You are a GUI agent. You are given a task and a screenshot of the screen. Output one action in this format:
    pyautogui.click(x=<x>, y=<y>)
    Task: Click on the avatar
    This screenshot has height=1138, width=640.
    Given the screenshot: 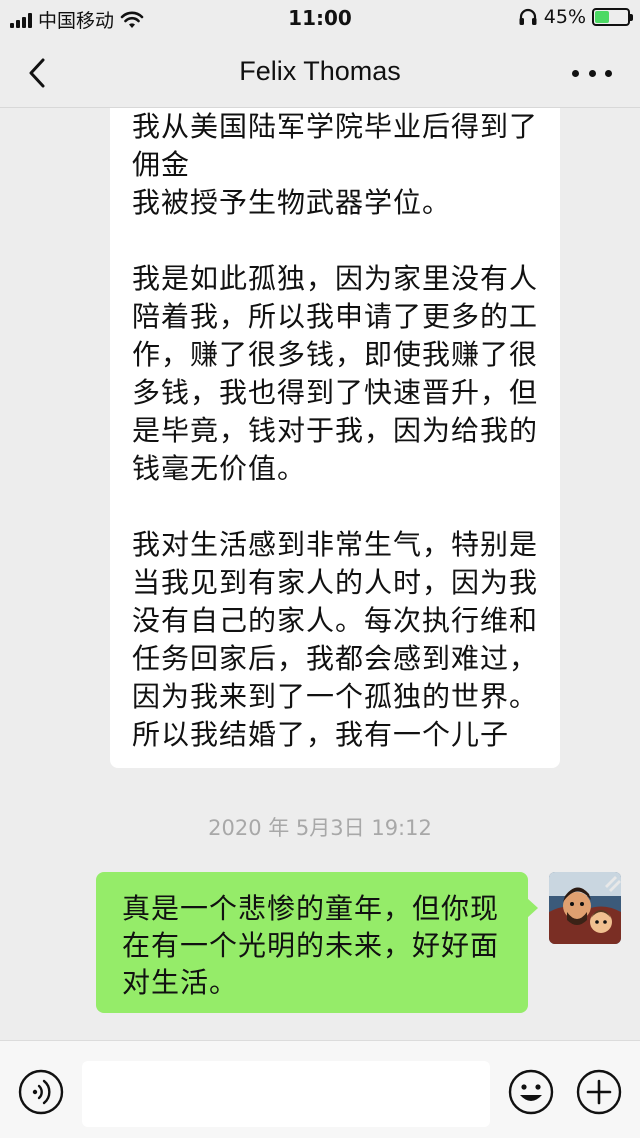 What is the action you would take?
    pyautogui.click(x=585, y=908)
    